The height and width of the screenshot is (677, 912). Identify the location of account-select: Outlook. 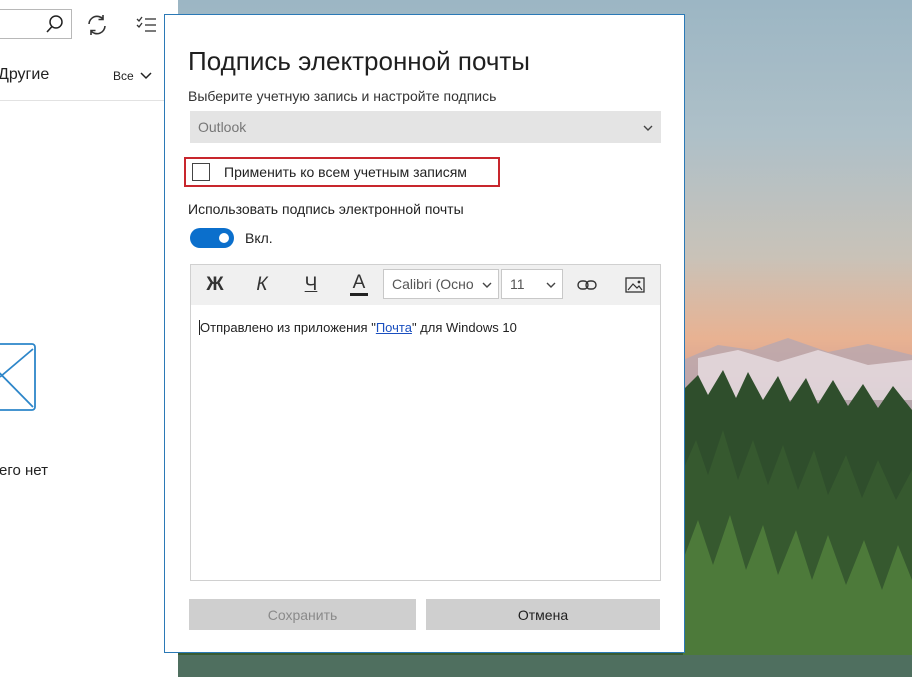
(425, 127).